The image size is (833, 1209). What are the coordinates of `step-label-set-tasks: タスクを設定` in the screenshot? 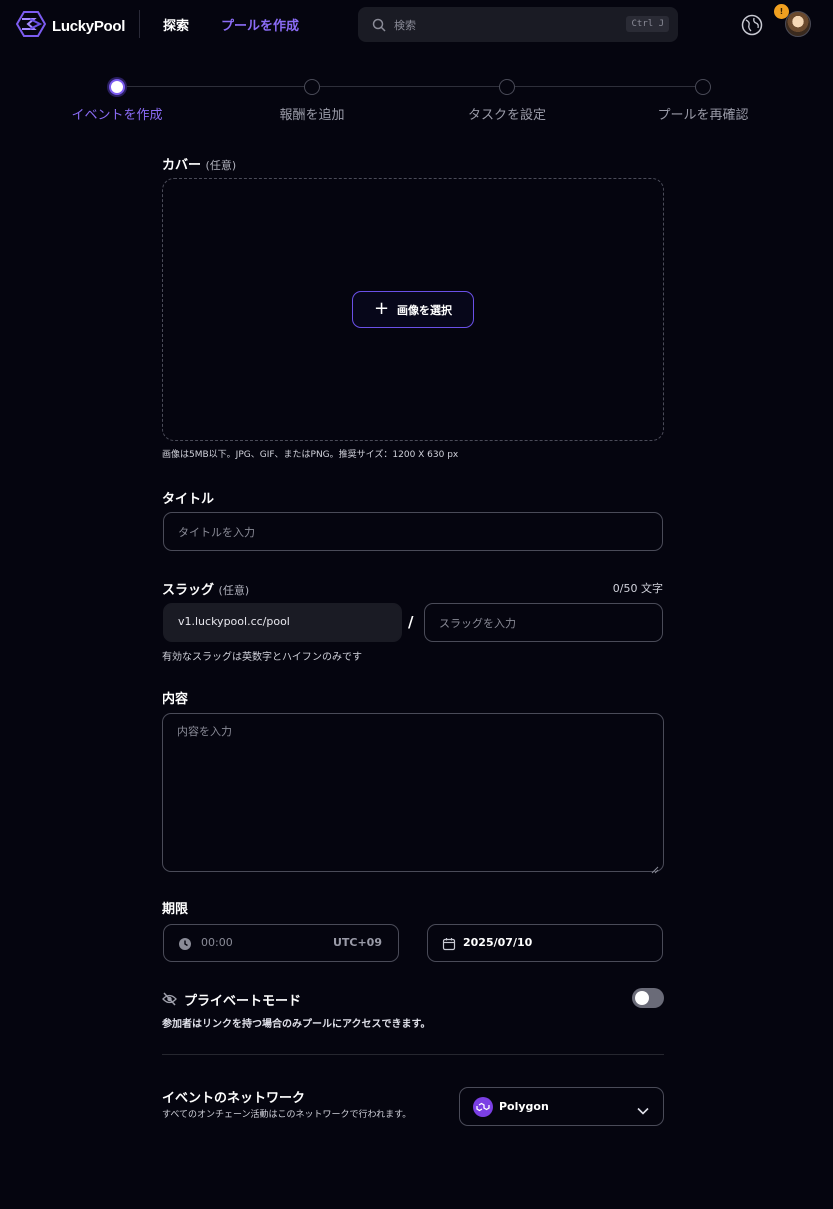 It's located at (507, 113).